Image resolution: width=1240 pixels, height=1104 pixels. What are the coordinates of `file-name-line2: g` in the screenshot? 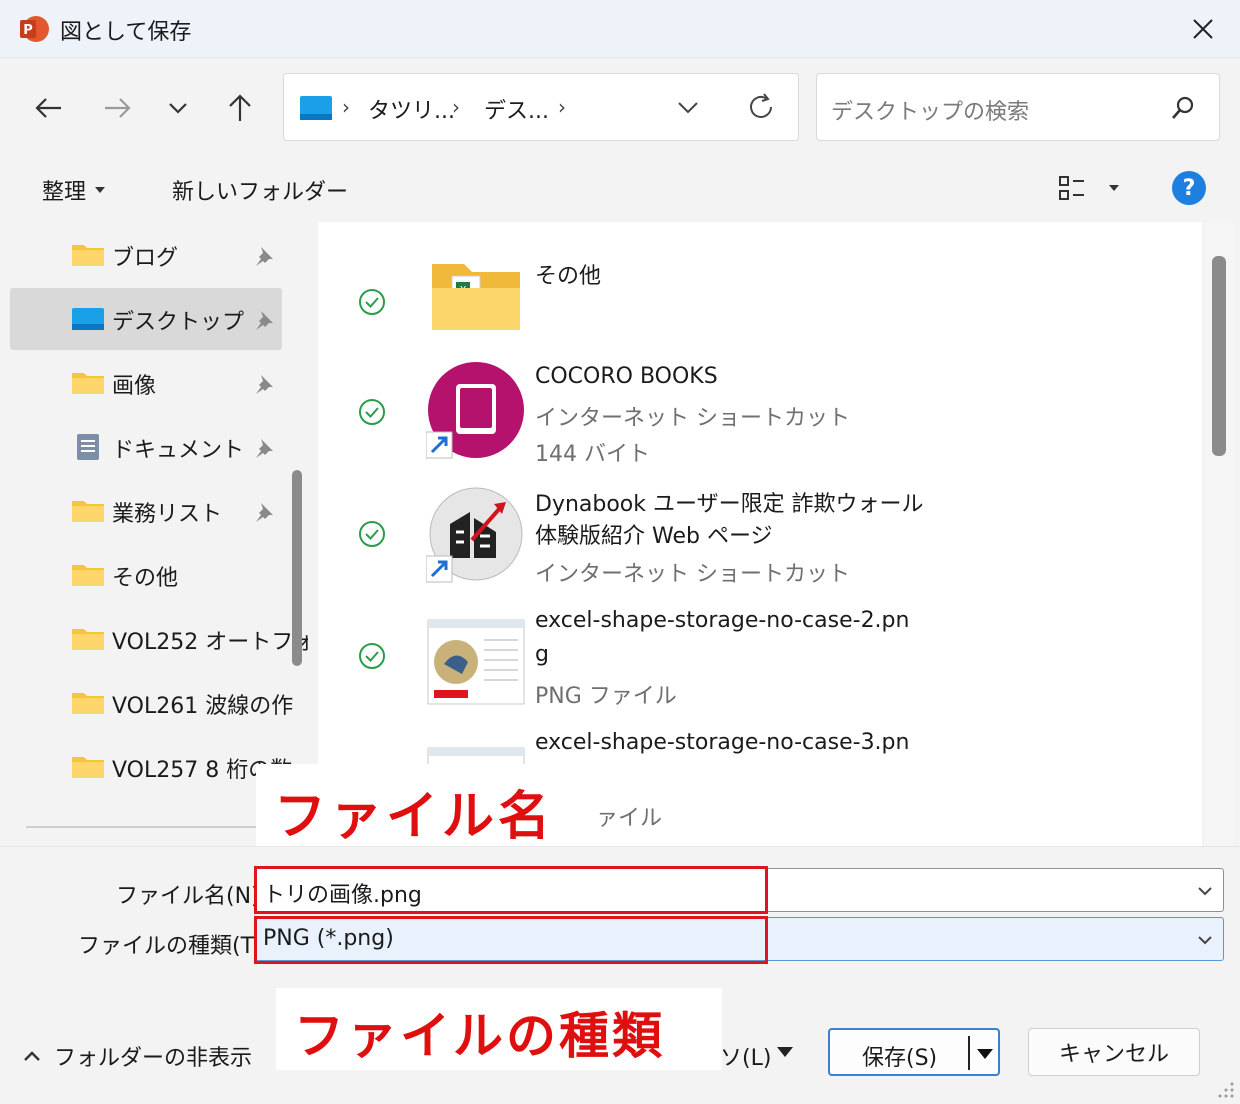 It's located at (542, 654).